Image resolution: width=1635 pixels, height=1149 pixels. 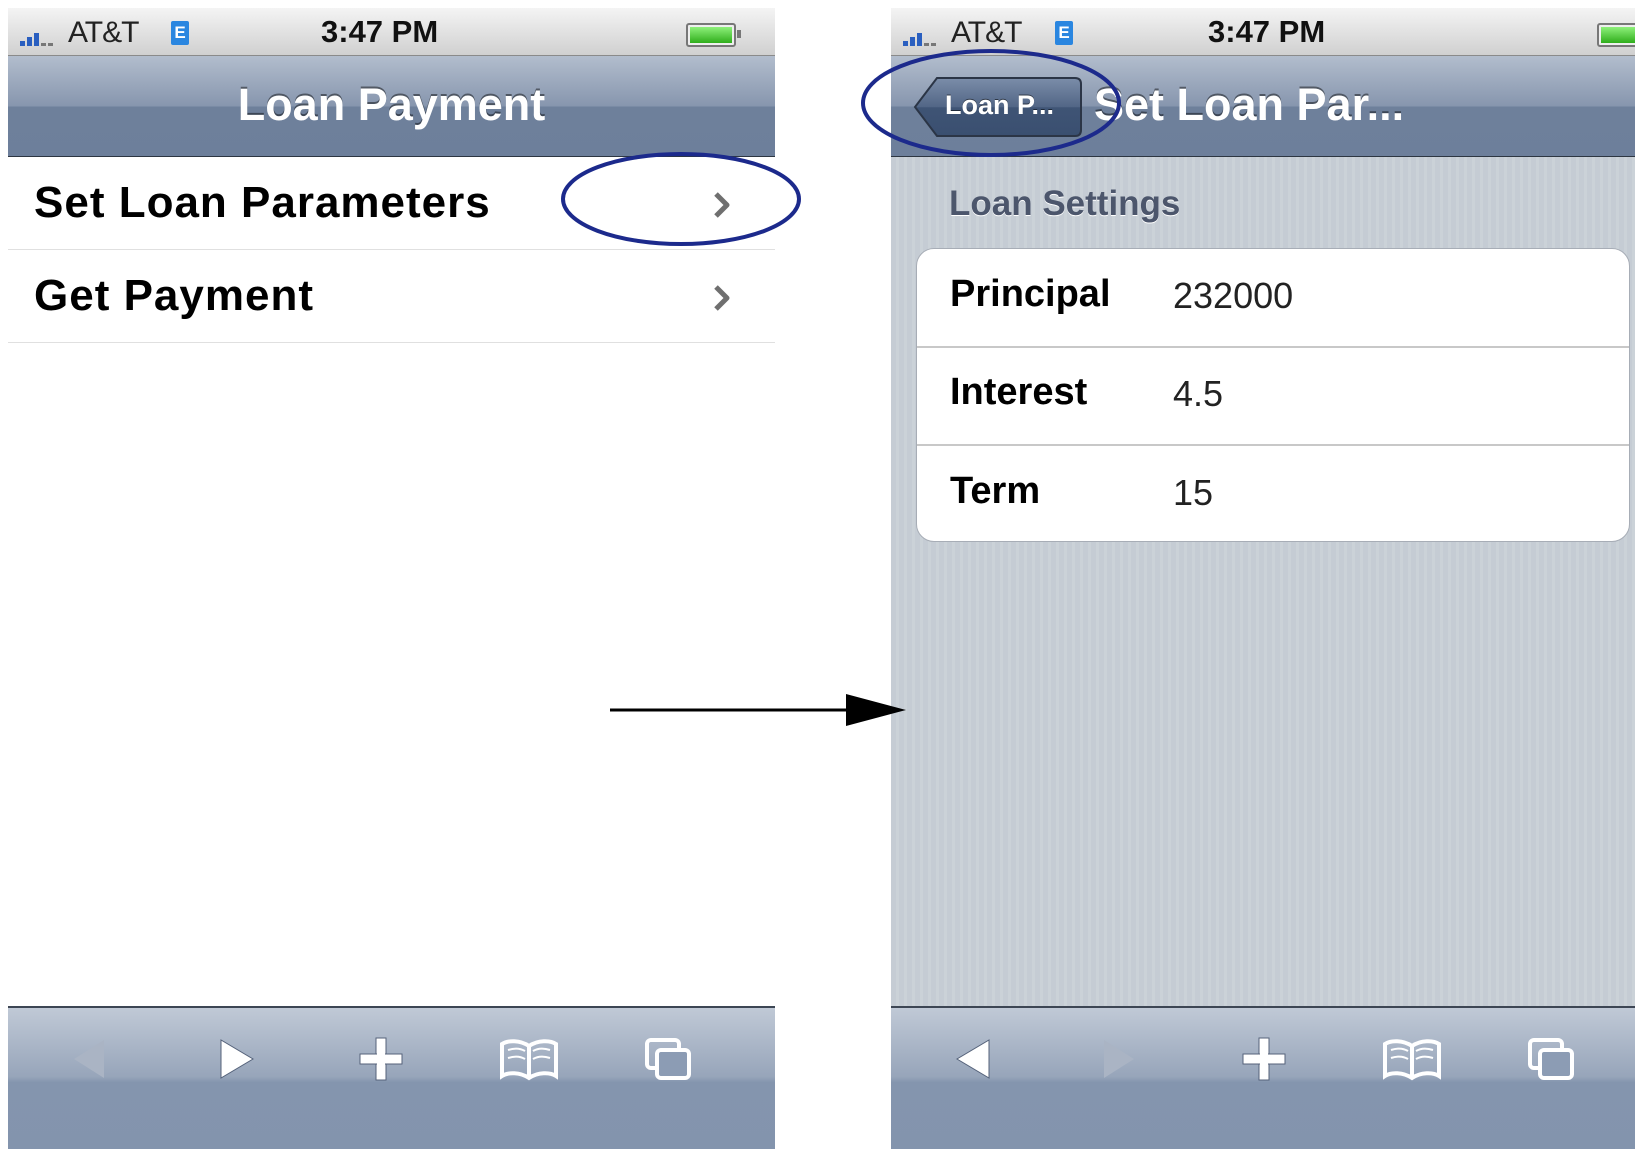 I want to click on page-title: Loan Payment, so click(x=391, y=104).